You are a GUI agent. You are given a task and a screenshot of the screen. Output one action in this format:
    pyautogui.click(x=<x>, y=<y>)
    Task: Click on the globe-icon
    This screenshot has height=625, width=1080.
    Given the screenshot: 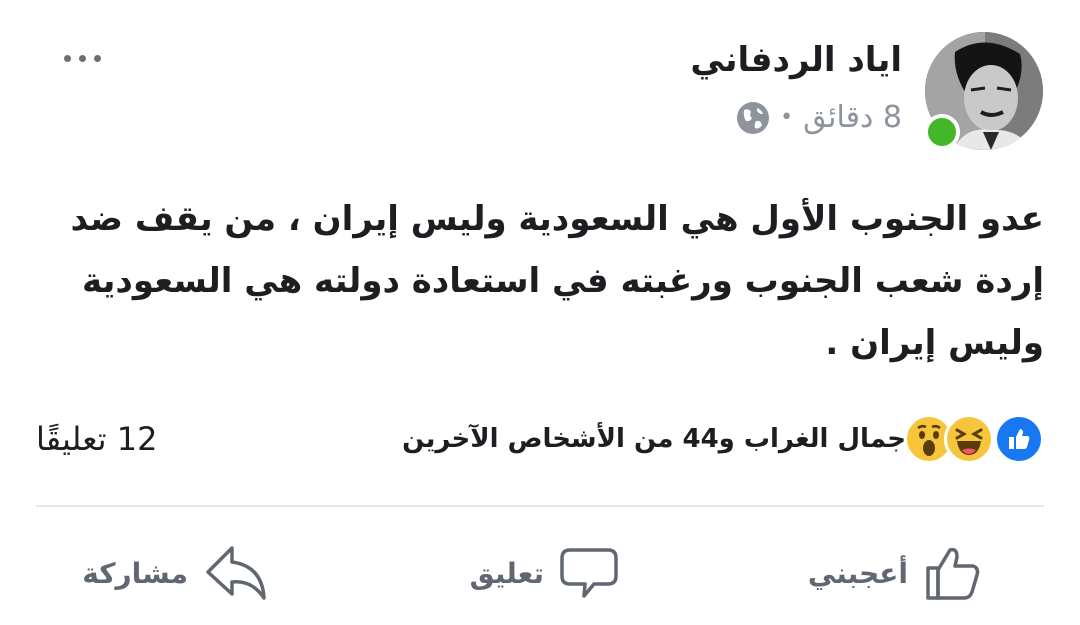 What is the action you would take?
    pyautogui.click(x=753, y=117)
    